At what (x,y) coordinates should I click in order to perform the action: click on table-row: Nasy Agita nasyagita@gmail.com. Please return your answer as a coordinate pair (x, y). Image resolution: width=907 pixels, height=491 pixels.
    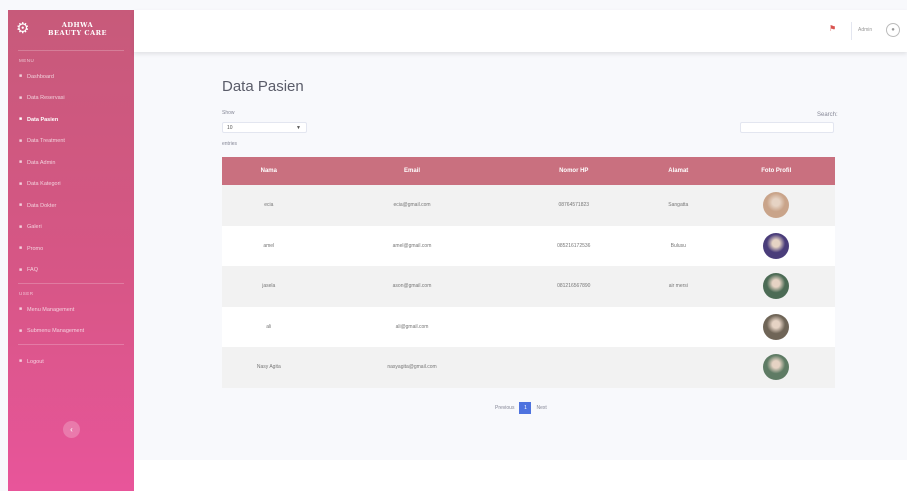
    Looking at the image, I should click on (528, 367).